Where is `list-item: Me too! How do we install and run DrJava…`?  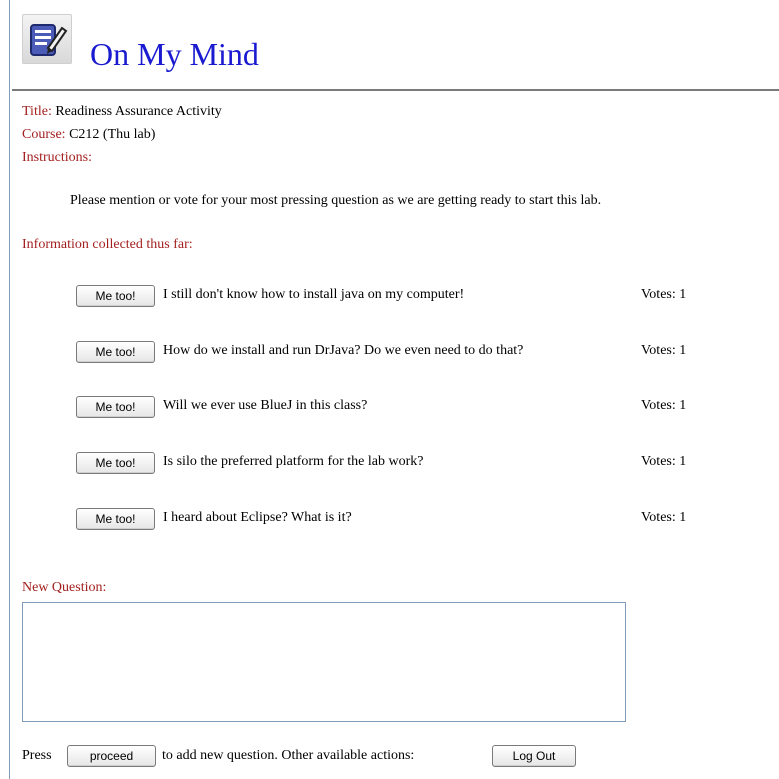 list-item: Me too! How do we install and run DrJava… is located at coordinates (389, 354).